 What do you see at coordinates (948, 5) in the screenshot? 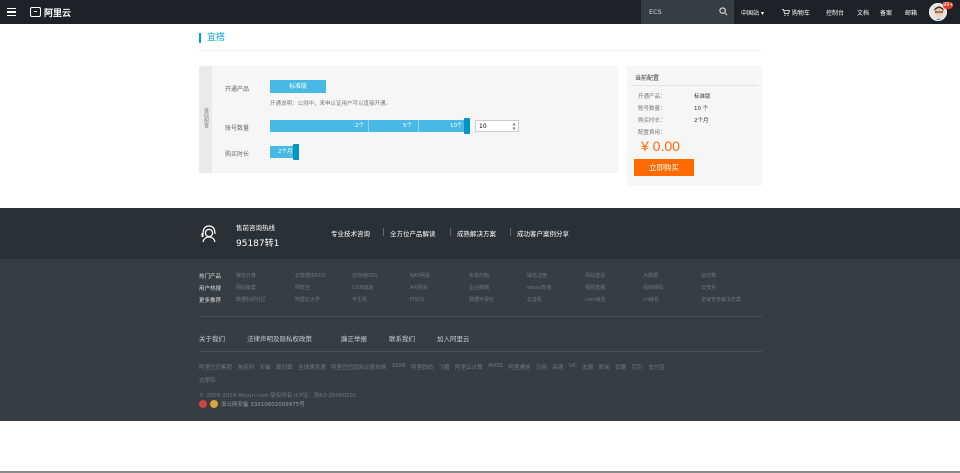
I see `notification-badge: 99+` at bounding box center [948, 5].